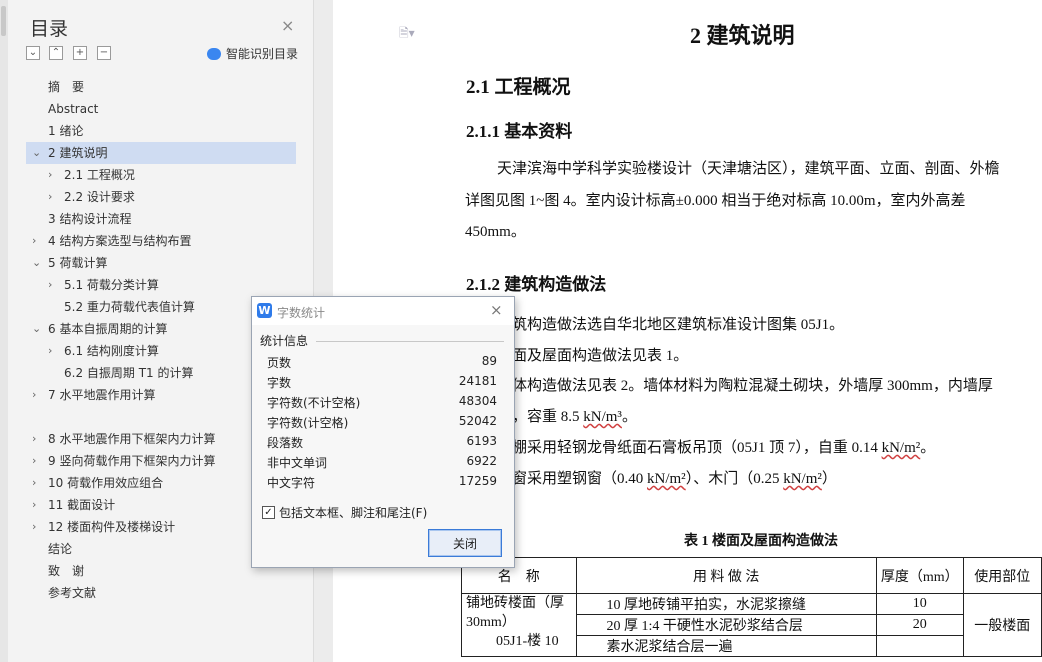 The image size is (1042, 662). Describe the element at coordinates (465, 543) in the screenshot. I see `close-button: 关闭` at that location.